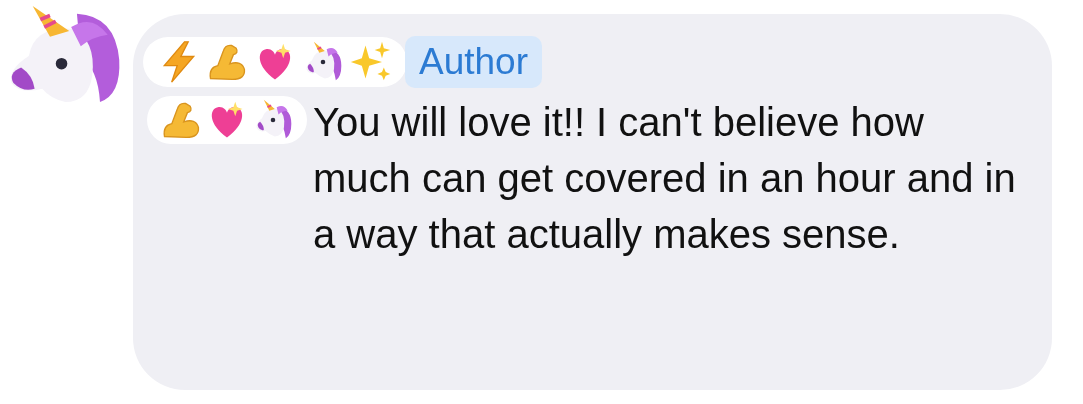 The height and width of the screenshot is (404, 1083). I want to click on author-badge: Author, so click(473, 62).